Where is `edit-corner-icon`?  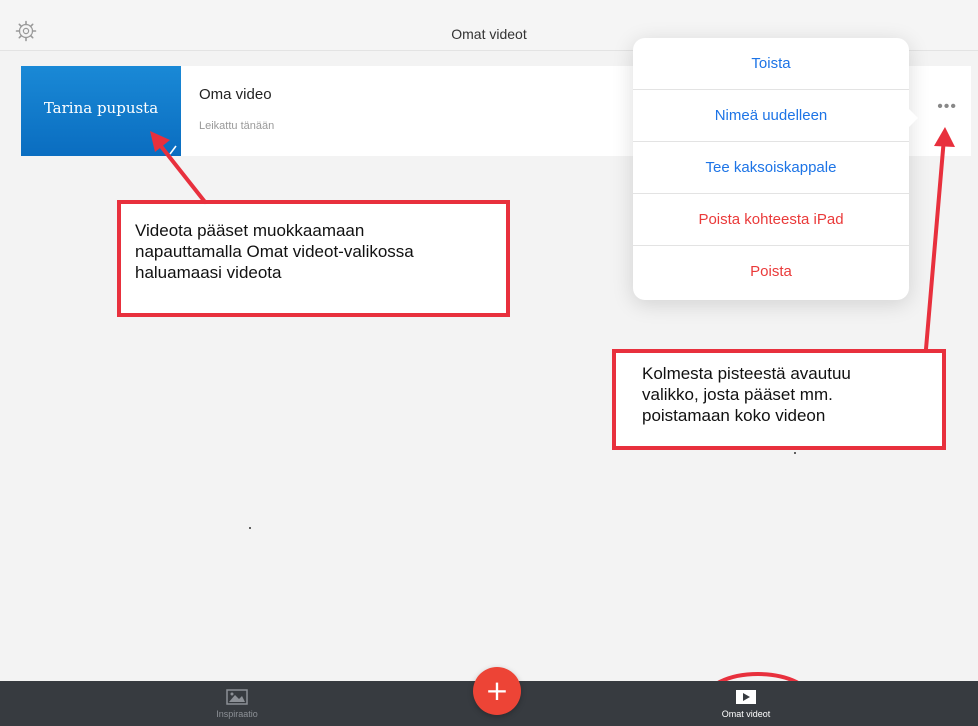
edit-corner-icon is located at coordinates (172, 148).